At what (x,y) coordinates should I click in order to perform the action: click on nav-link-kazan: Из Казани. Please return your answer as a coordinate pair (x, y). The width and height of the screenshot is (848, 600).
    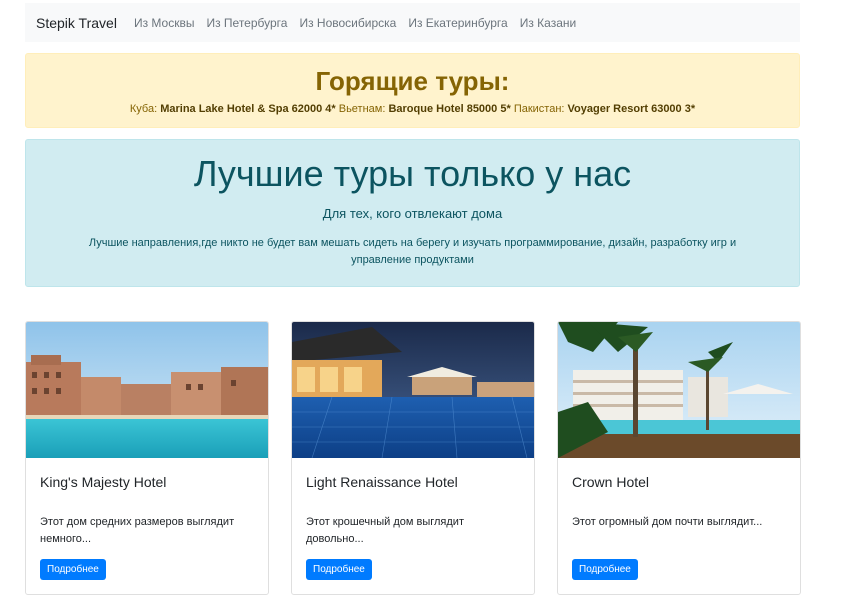
    Looking at the image, I should click on (548, 23).